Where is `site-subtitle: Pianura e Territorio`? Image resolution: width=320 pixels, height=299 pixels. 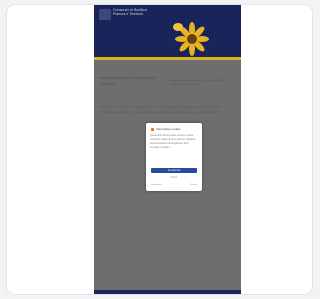 site-subtitle: Pianura e Territorio is located at coordinates (128, 14).